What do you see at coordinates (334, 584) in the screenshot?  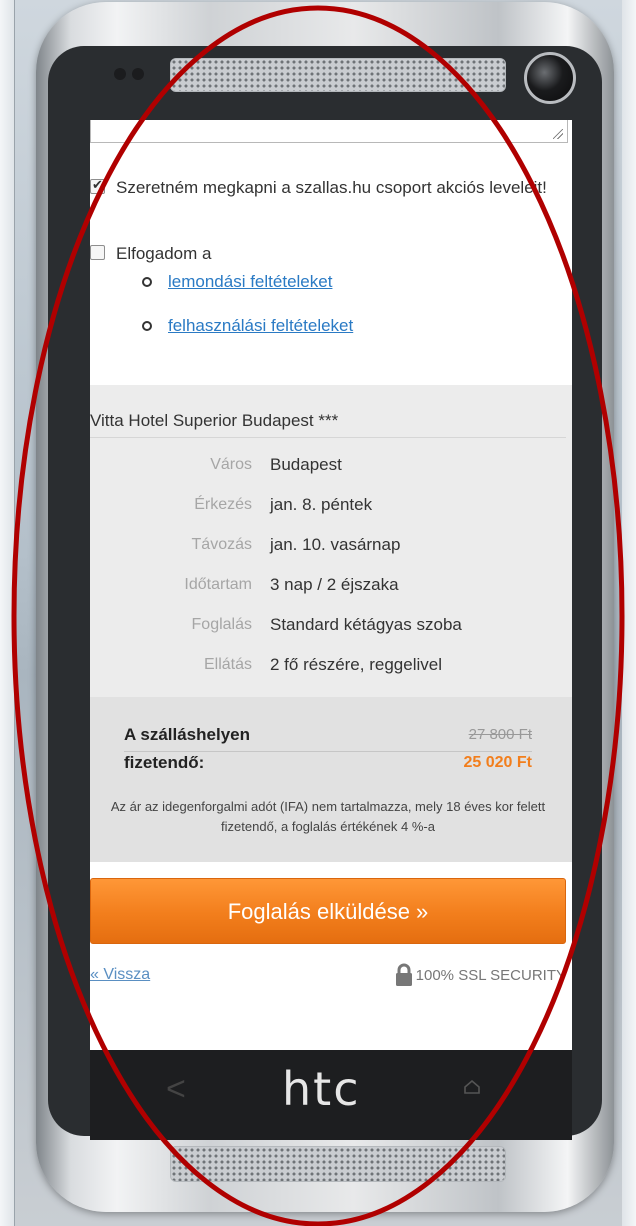 I see `detail-value: 3 nap / 2 éjszaka` at bounding box center [334, 584].